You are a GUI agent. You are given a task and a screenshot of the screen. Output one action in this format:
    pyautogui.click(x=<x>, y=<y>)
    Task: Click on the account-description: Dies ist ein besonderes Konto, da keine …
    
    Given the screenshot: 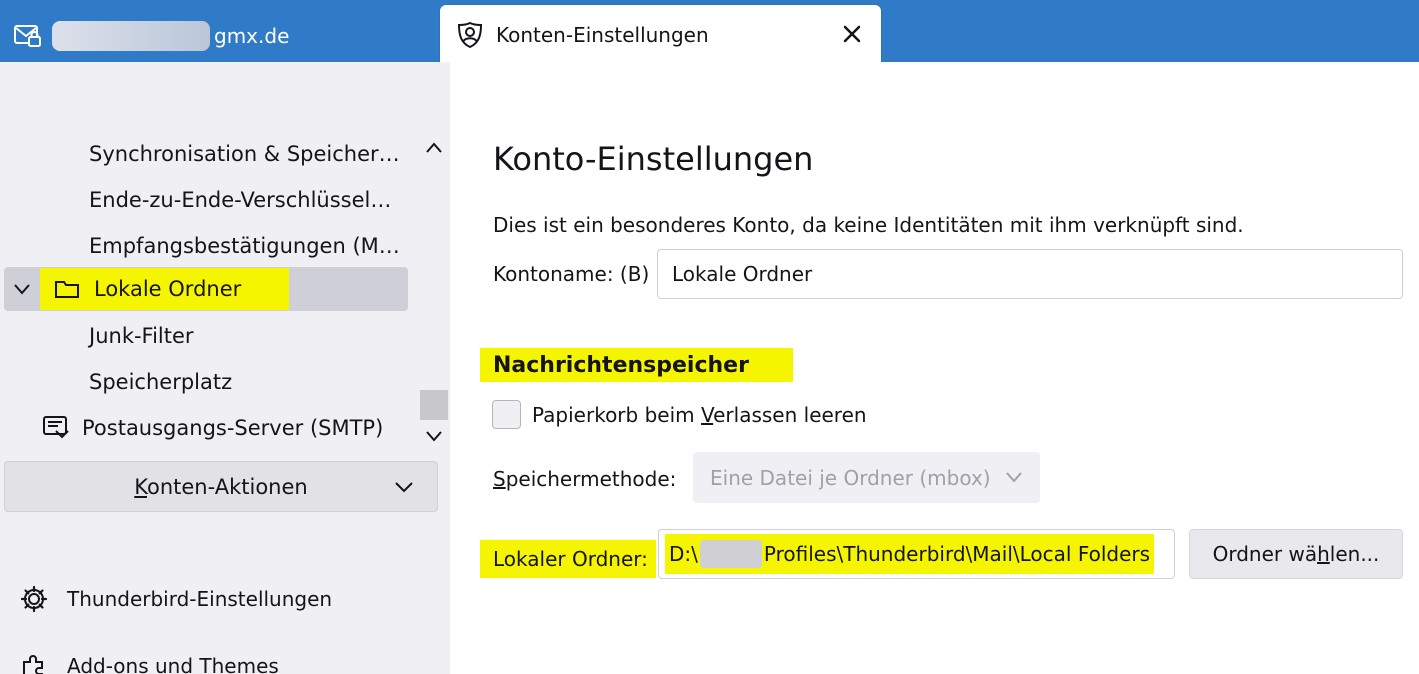 What is the action you would take?
    pyautogui.click(x=868, y=225)
    